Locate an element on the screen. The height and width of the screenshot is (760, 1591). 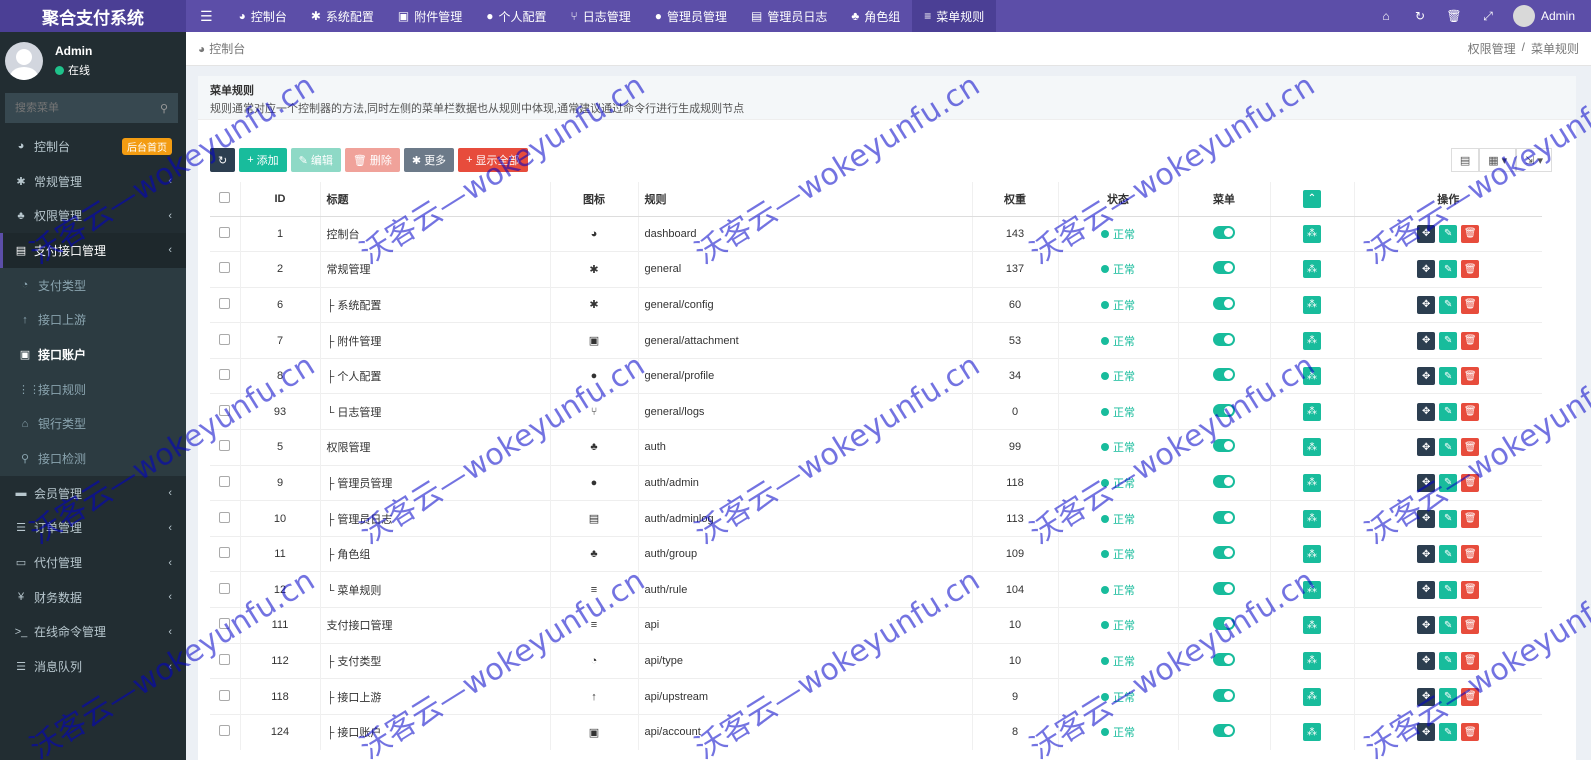
table-row: 12 └ 菜单规则 ≡ auth/rule 104 正常 ⁂ ✥ ✎ 🗑 is located at coordinates (876, 589).